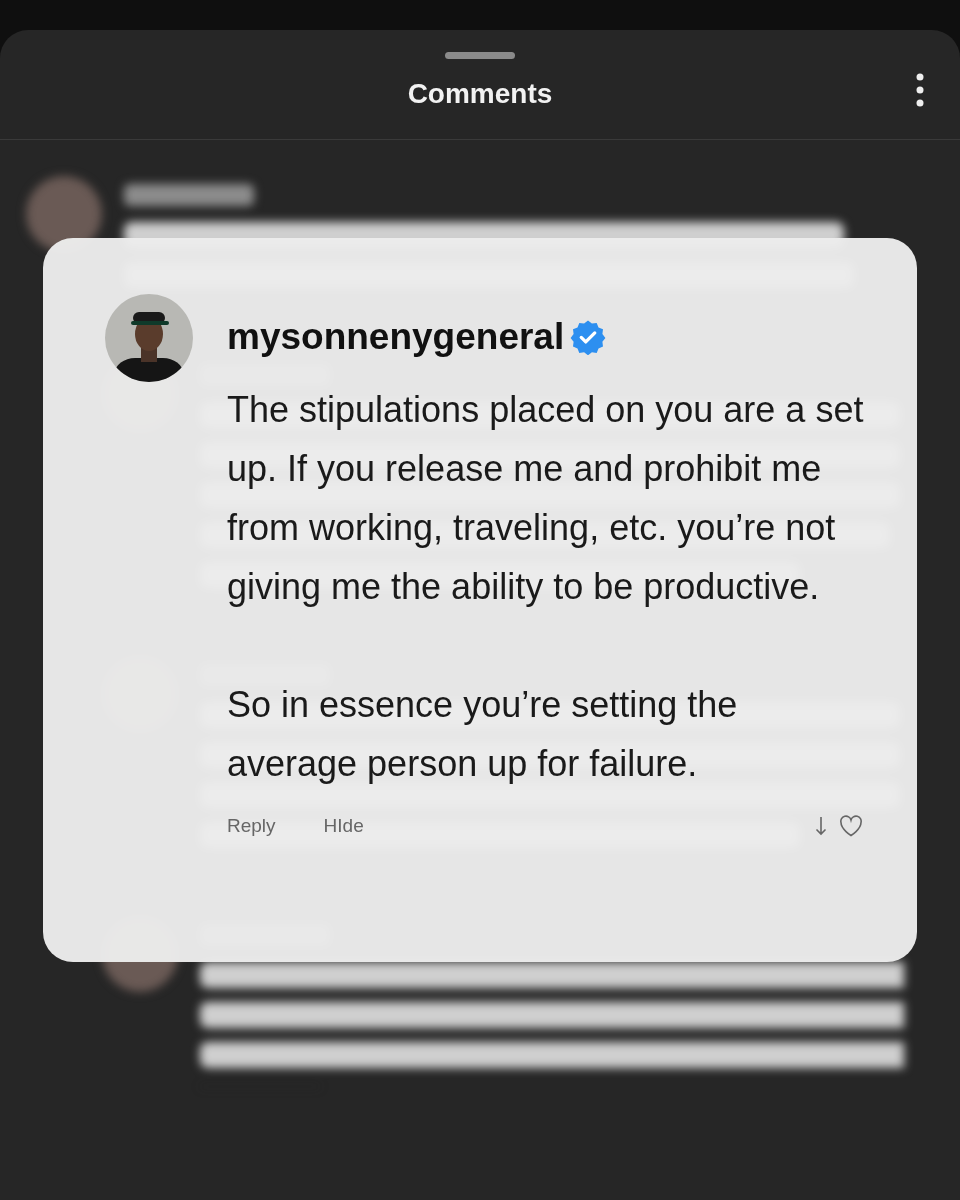 The image size is (960, 1200). Describe the element at coordinates (851, 826) in the screenshot. I see `heart-icon` at that location.